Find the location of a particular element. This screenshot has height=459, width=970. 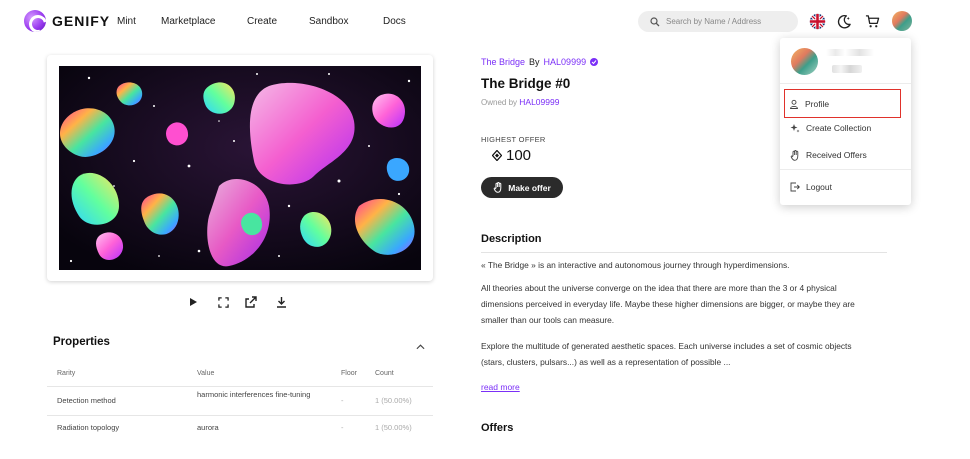

fullscreen-icon is located at coordinates (223, 302).